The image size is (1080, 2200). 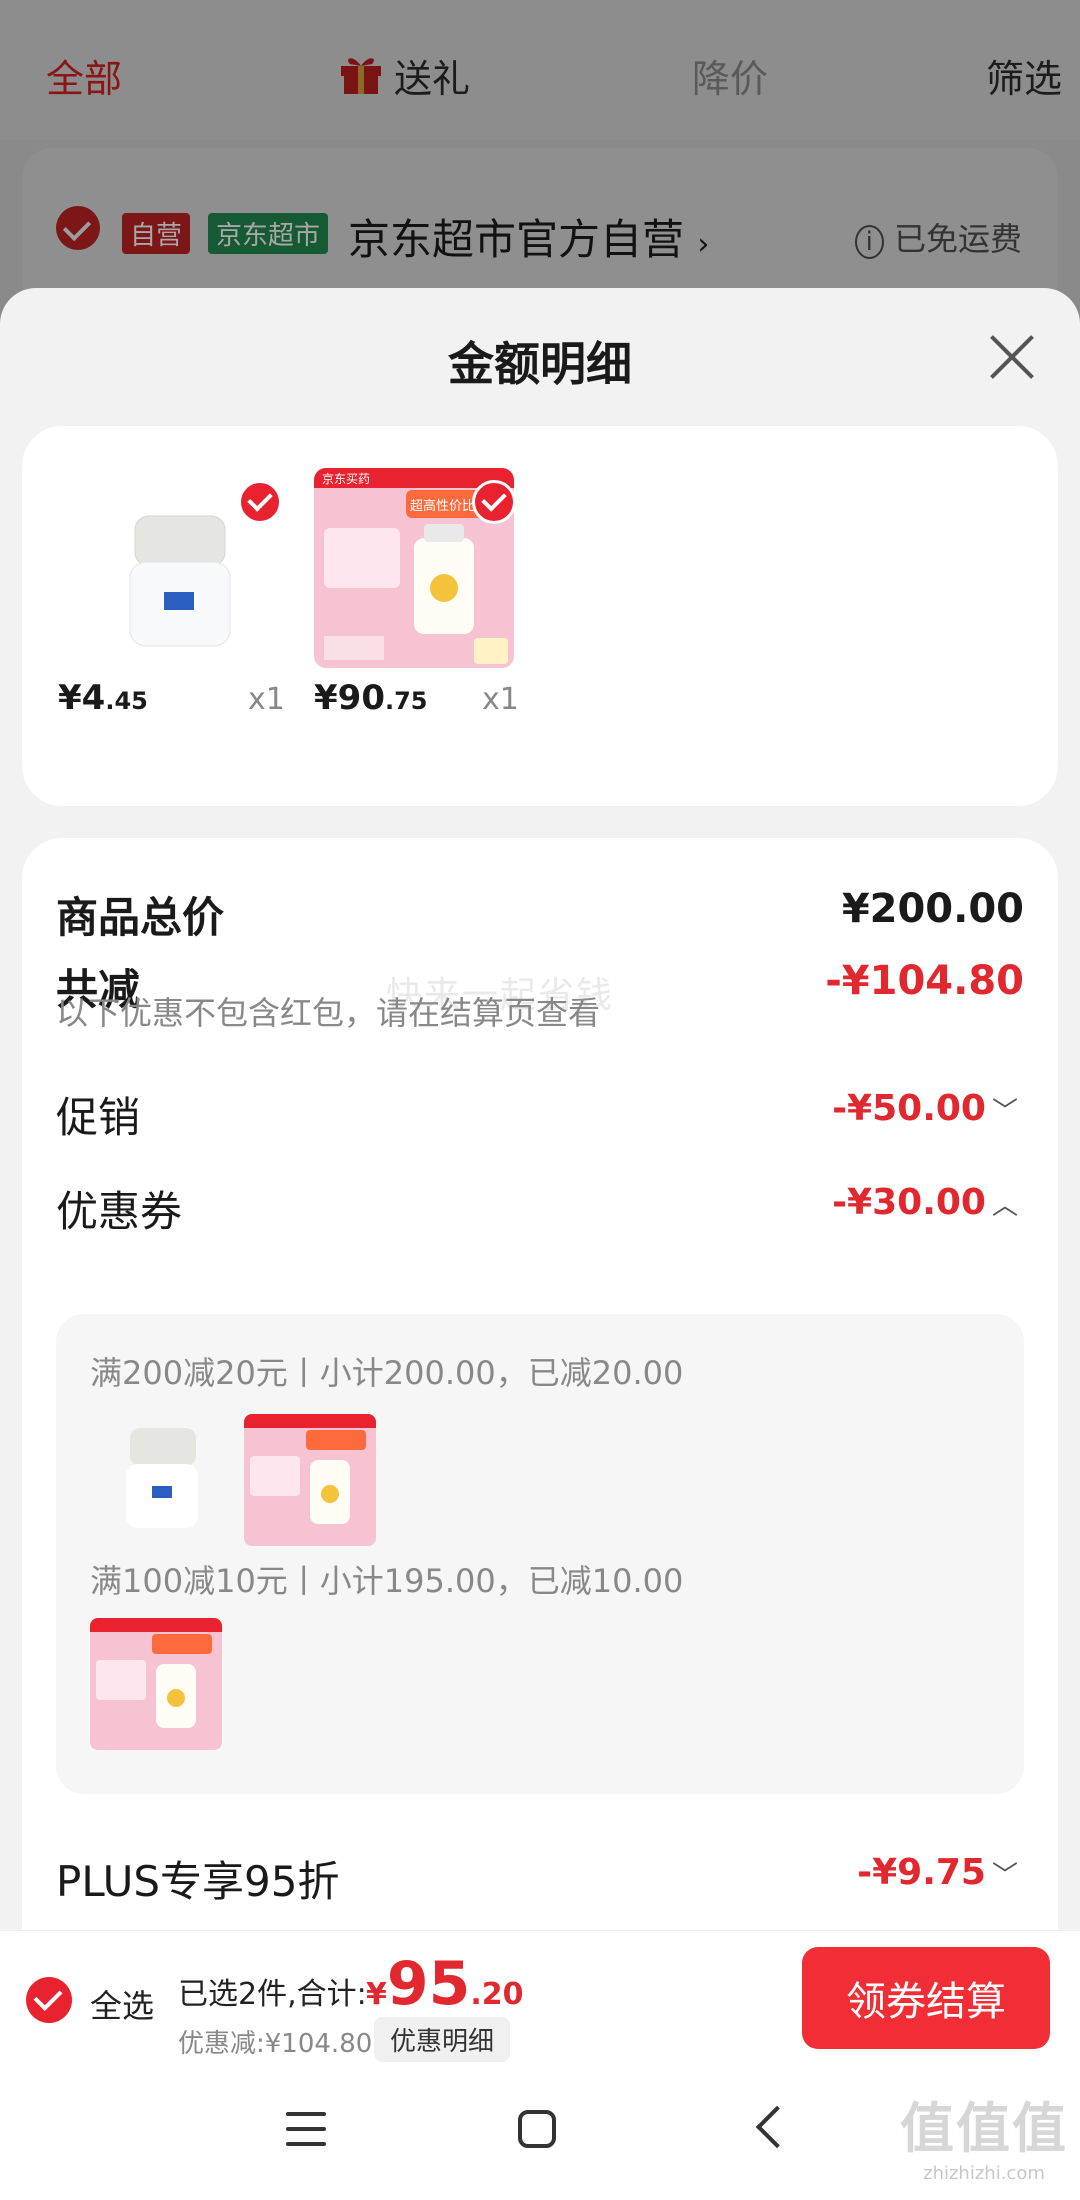 What do you see at coordinates (1004, 1206) in the screenshot?
I see `chevron-up-icon: ︿` at bounding box center [1004, 1206].